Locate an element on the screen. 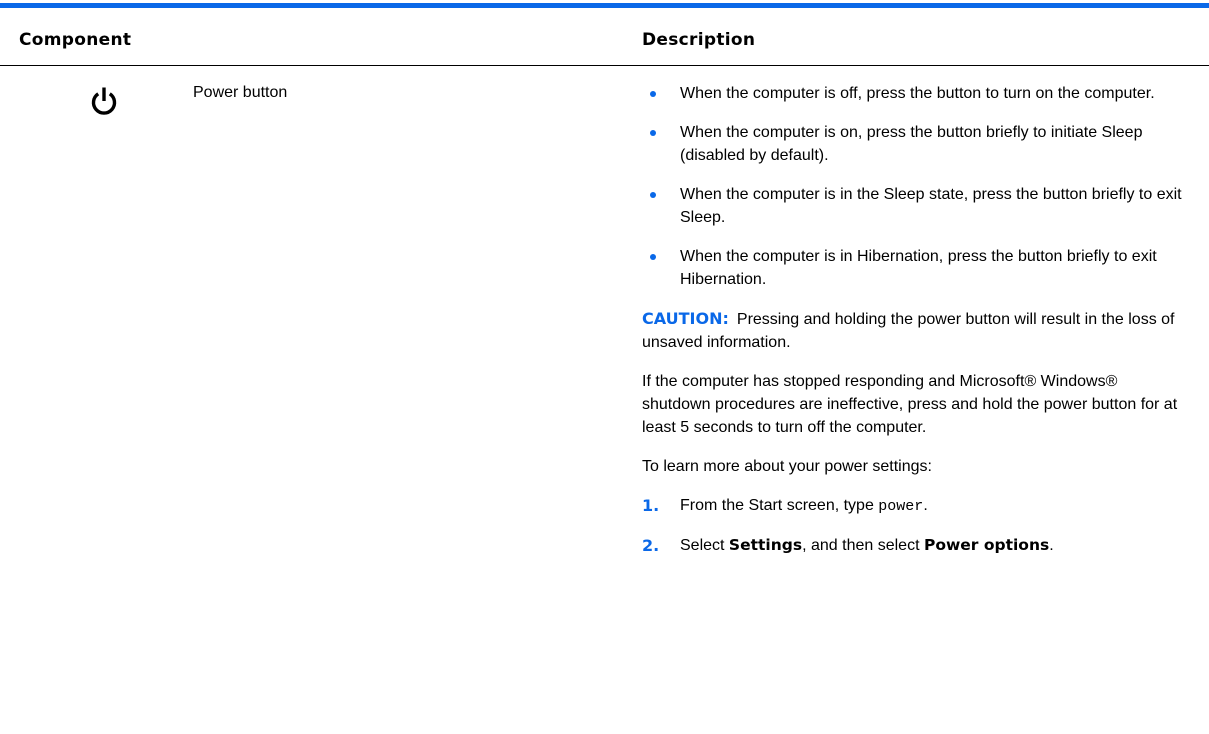 The height and width of the screenshot is (734, 1209). step-item: 1. From the Start screen, type power. is located at coordinates (912, 506).